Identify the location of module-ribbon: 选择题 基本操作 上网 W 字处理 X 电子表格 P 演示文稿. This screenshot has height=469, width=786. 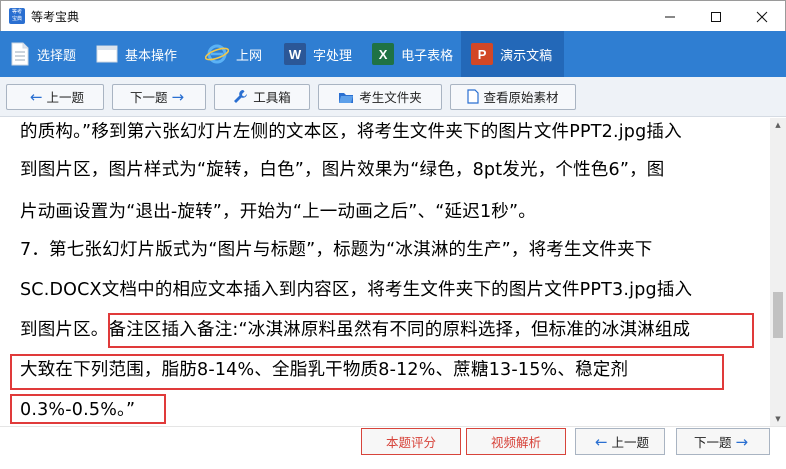
(393, 62).